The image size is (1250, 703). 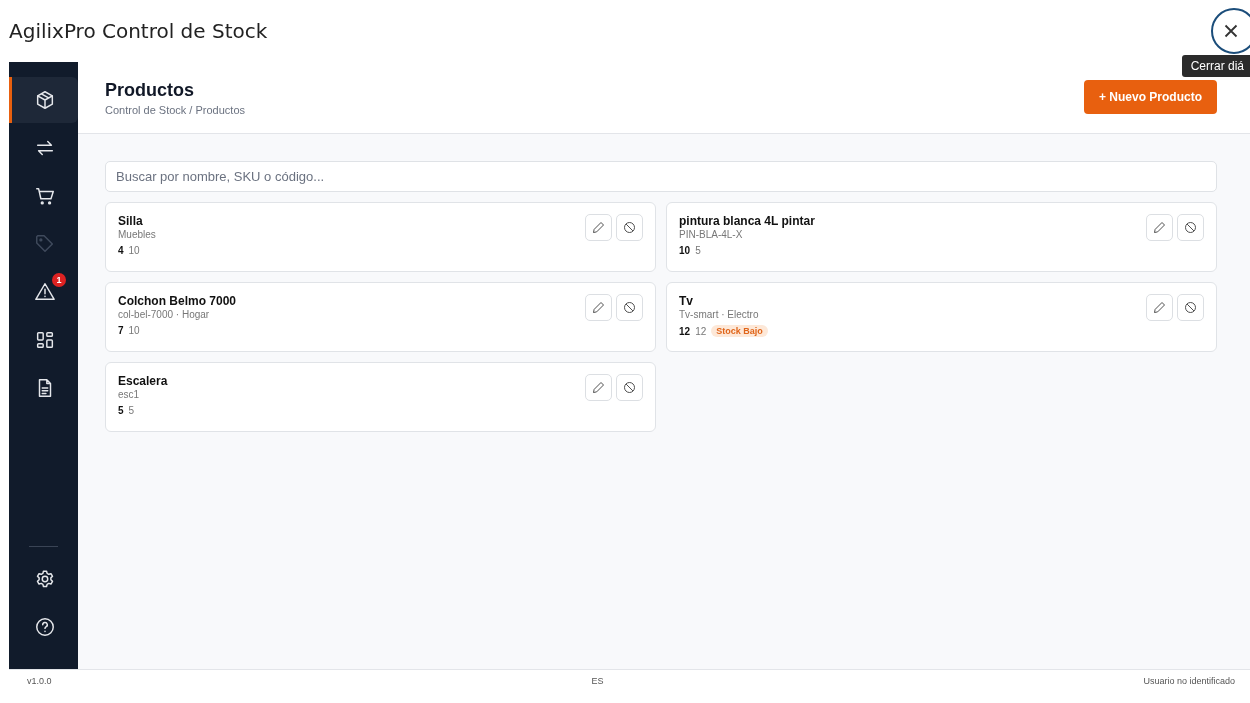 I want to click on help-icon, so click(x=45, y=627).